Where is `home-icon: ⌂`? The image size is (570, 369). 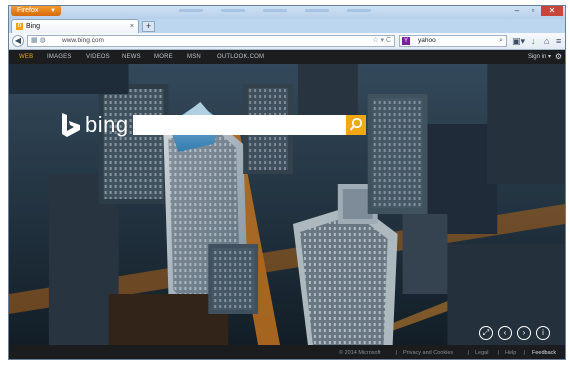 home-icon: ⌂ is located at coordinates (546, 41).